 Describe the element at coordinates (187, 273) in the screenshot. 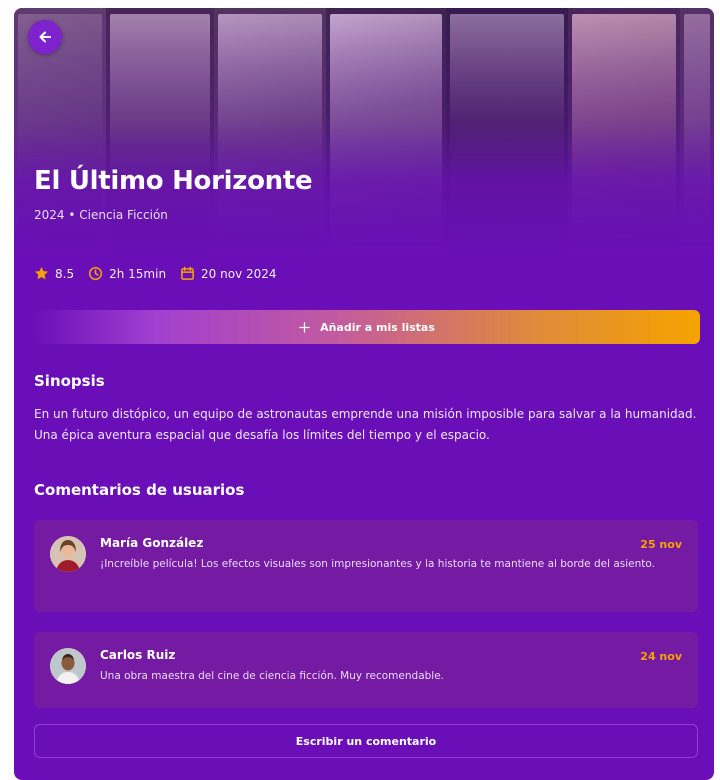

I see `calendar-icon` at that location.